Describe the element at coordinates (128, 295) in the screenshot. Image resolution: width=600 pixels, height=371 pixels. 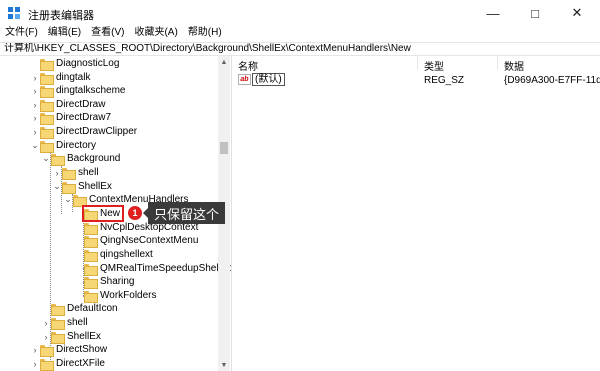
I see `tree-item-label: WorkFolders` at that location.